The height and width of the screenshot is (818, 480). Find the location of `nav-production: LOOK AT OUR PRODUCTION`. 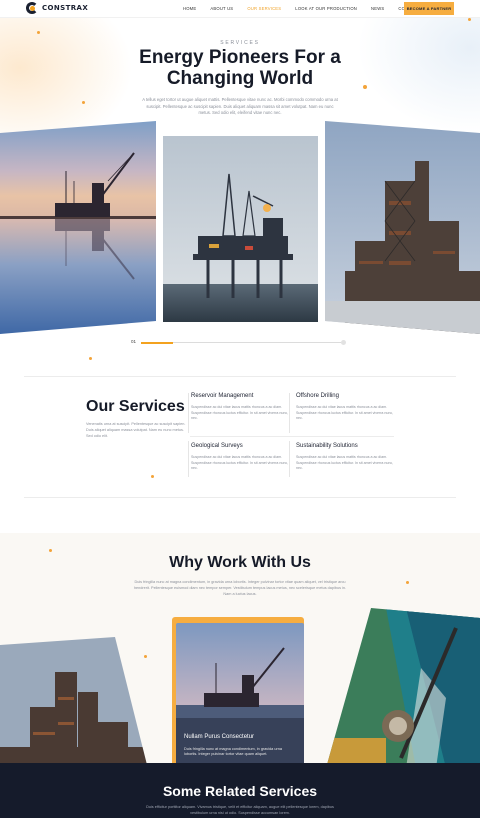

nav-production: LOOK AT OUR PRODUCTION is located at coordinates (326, 8).